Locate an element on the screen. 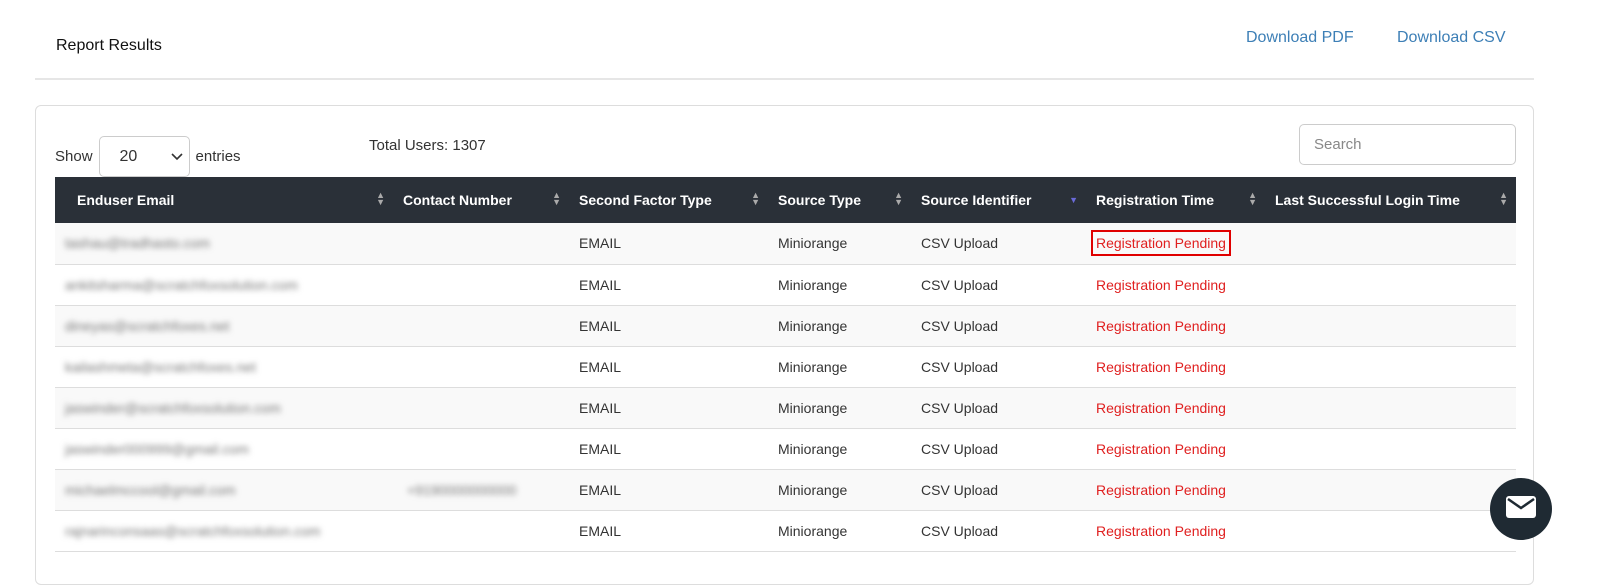  entries-value: 20 is located at coordinates (128, 156).